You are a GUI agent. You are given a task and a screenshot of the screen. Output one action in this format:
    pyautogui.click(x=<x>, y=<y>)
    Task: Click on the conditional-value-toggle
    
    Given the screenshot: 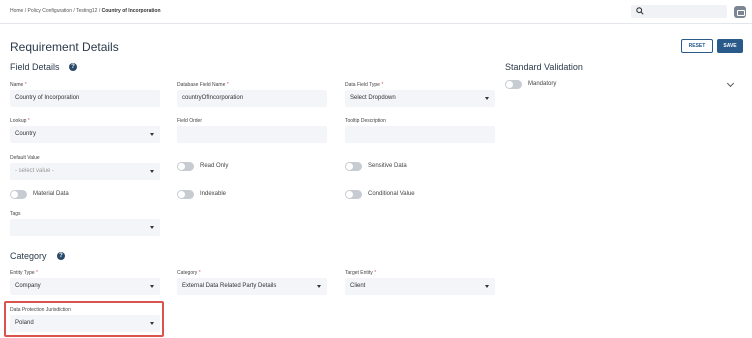 What is the action you would take?
    pyautogui.click(x=353, y=194)
    